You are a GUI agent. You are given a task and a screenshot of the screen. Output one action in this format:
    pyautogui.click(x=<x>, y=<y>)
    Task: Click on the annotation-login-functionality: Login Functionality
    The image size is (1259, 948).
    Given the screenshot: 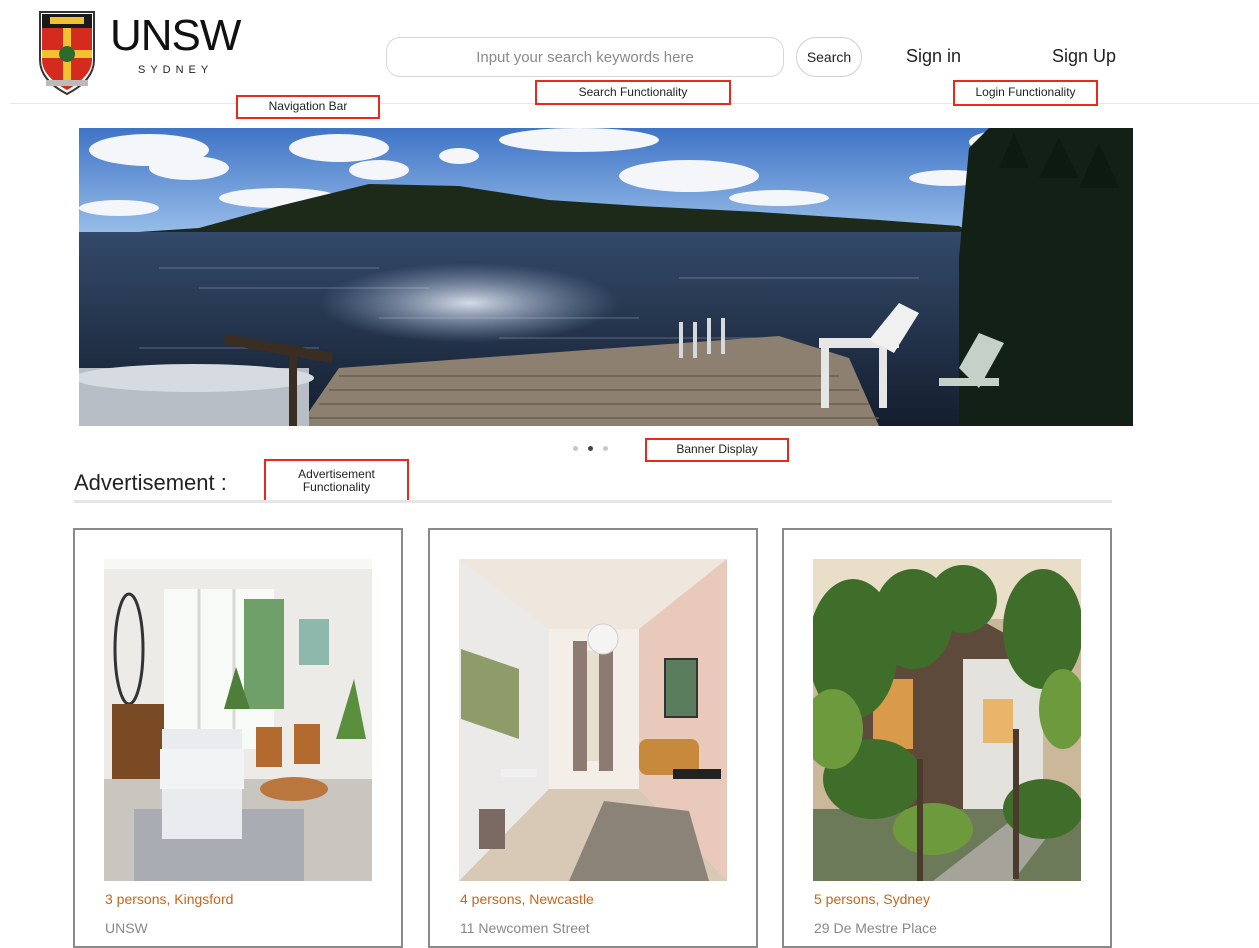 What is the action you would take?
    pyautogui.click(x=1025, y=93)
    